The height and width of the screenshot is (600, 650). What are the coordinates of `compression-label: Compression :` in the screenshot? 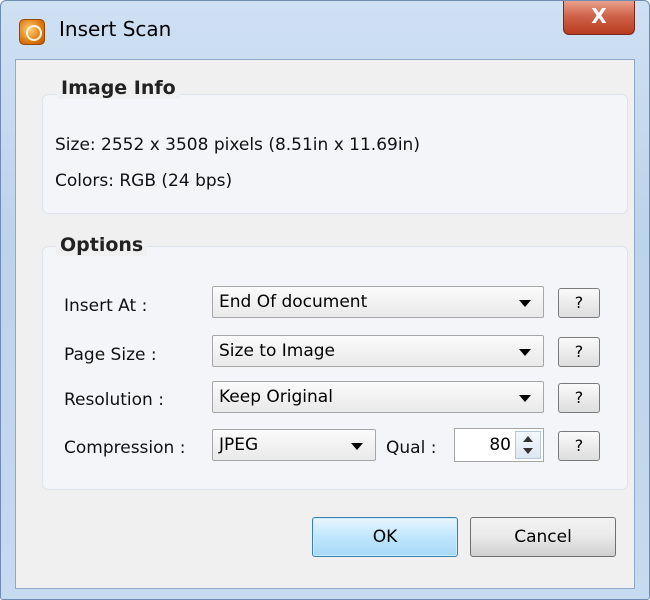 It's located at (125, 448).